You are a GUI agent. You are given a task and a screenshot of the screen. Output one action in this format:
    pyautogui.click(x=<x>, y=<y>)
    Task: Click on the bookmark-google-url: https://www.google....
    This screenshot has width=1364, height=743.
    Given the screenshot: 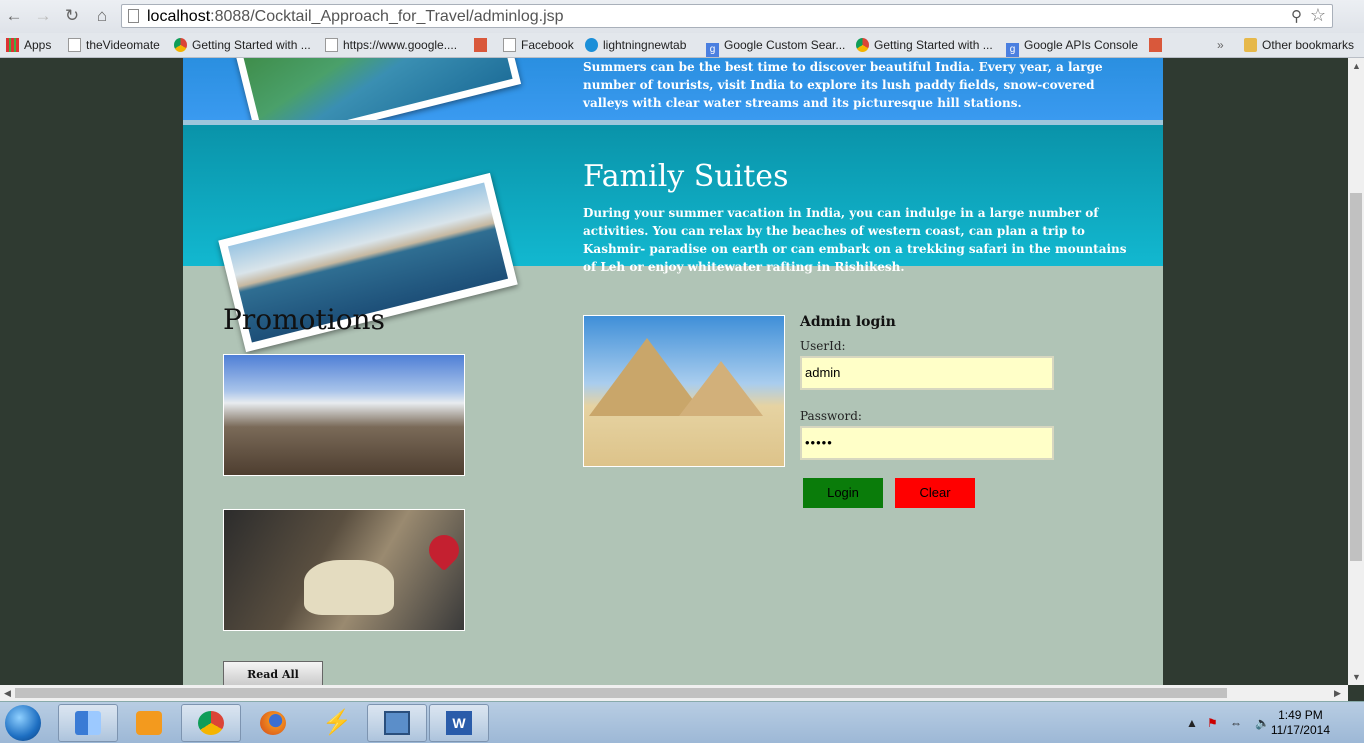 What is the action you would take?
    pyautogui.click(x=391, y=45)
    